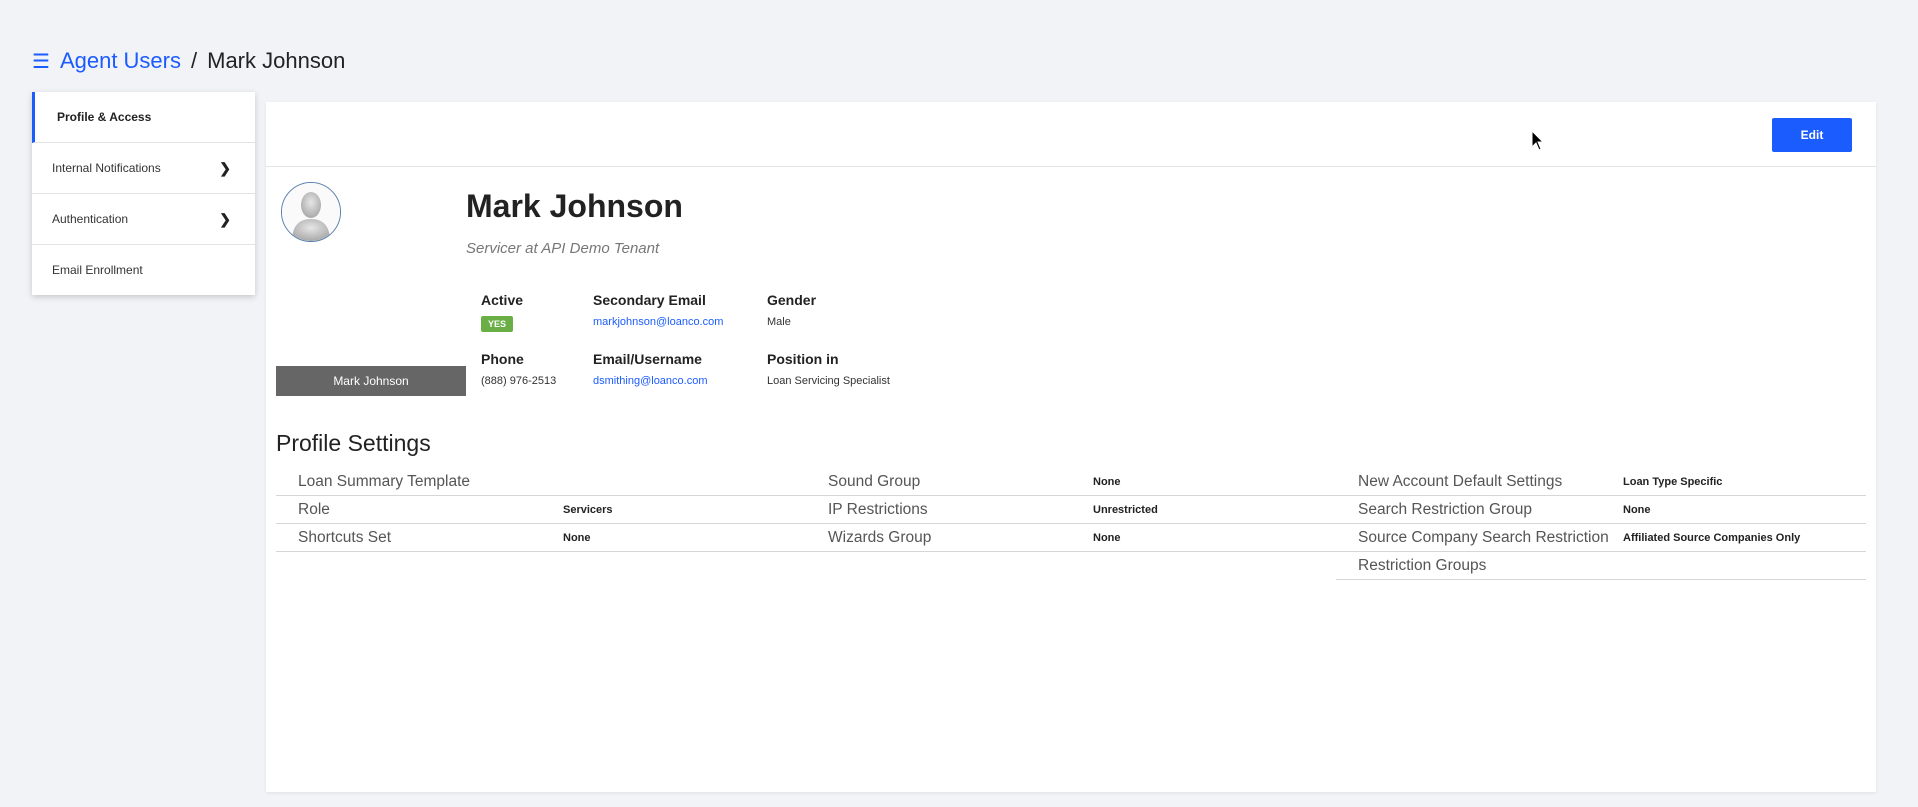 Image resolution: width=1918 pixels, height=807 pixels. I want to click on field-secondary-email: Secondary Email markjohnson@loanco.com, so click(693, 310).